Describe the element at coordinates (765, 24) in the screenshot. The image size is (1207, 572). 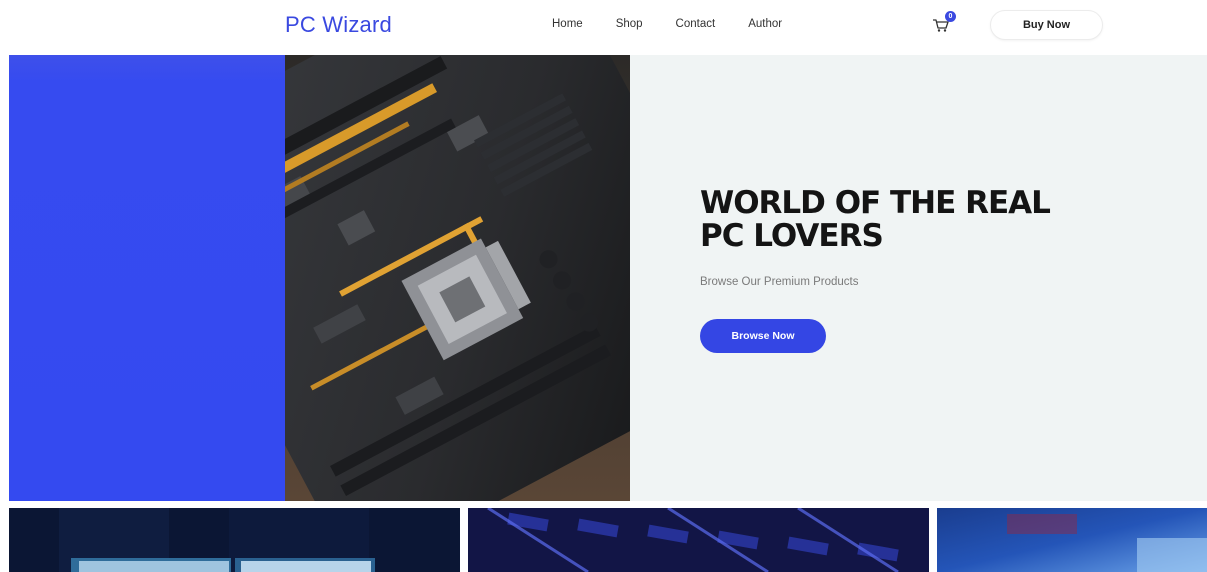
I see `nav-author: Author` at that location.